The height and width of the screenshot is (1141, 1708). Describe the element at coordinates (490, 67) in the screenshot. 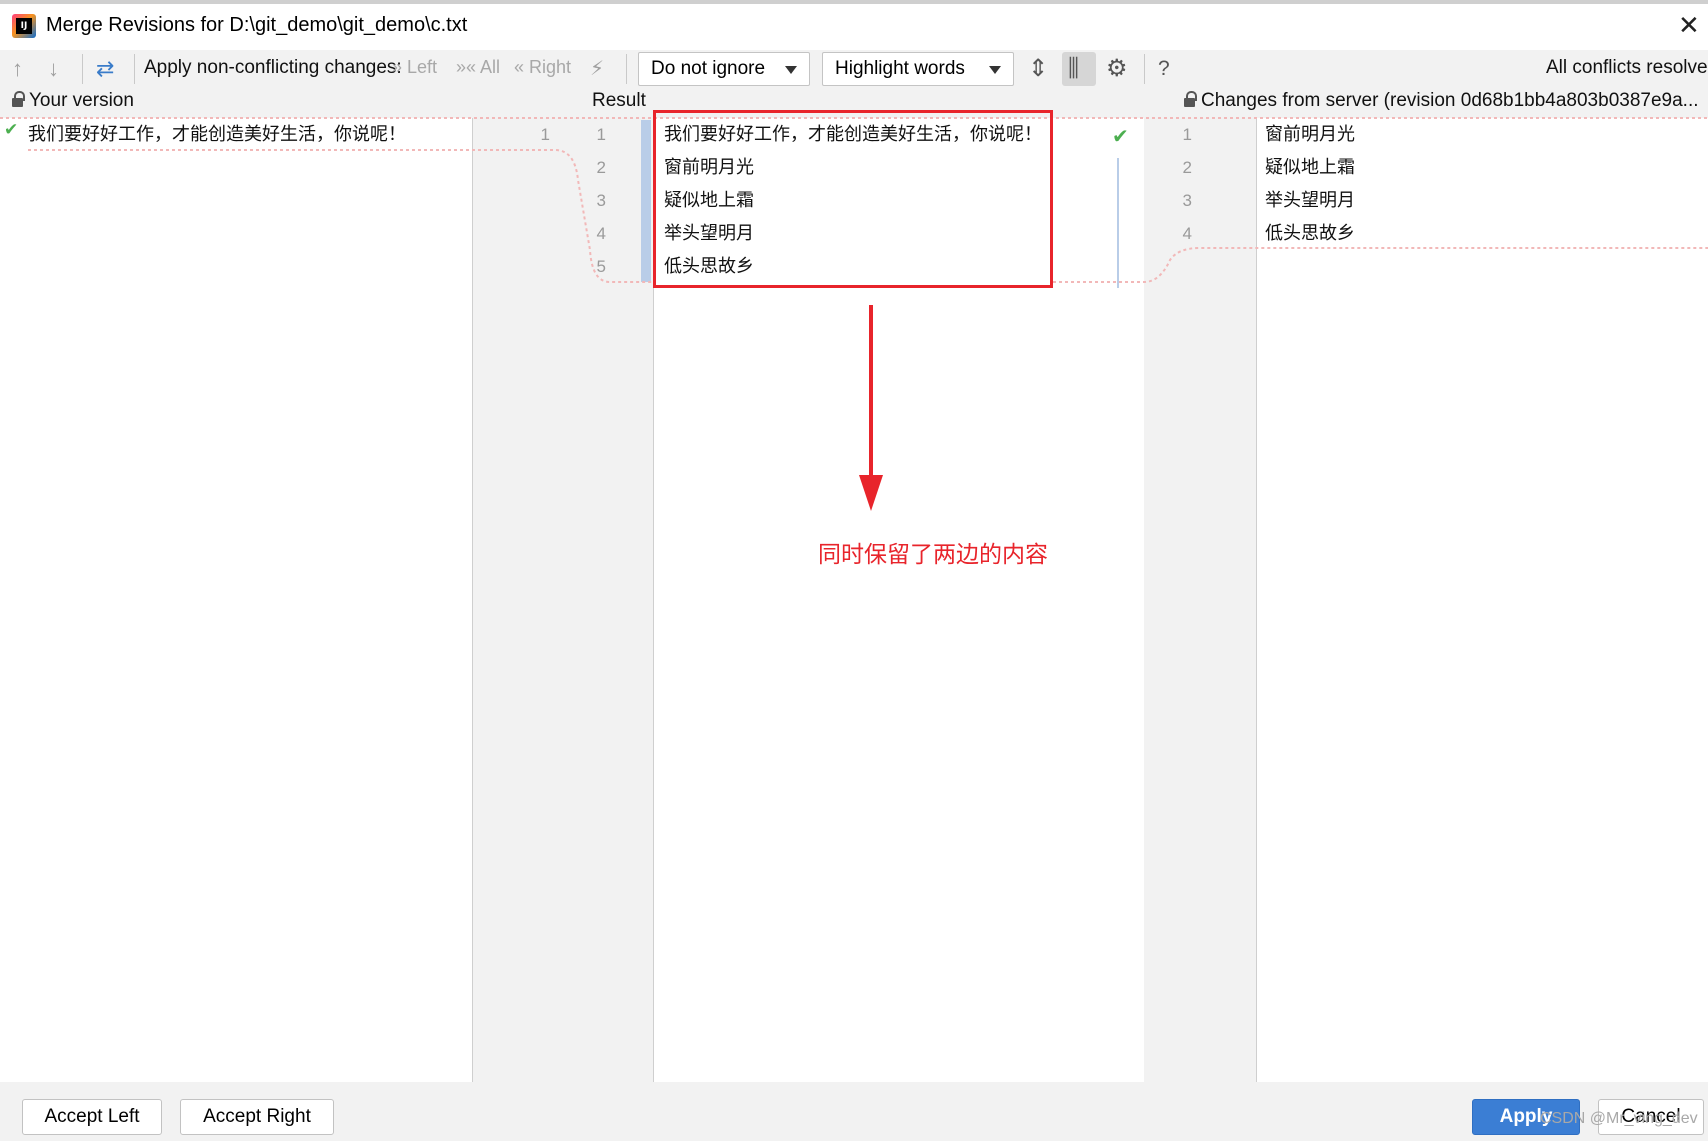

I see `apply-all-label: All` at that location.